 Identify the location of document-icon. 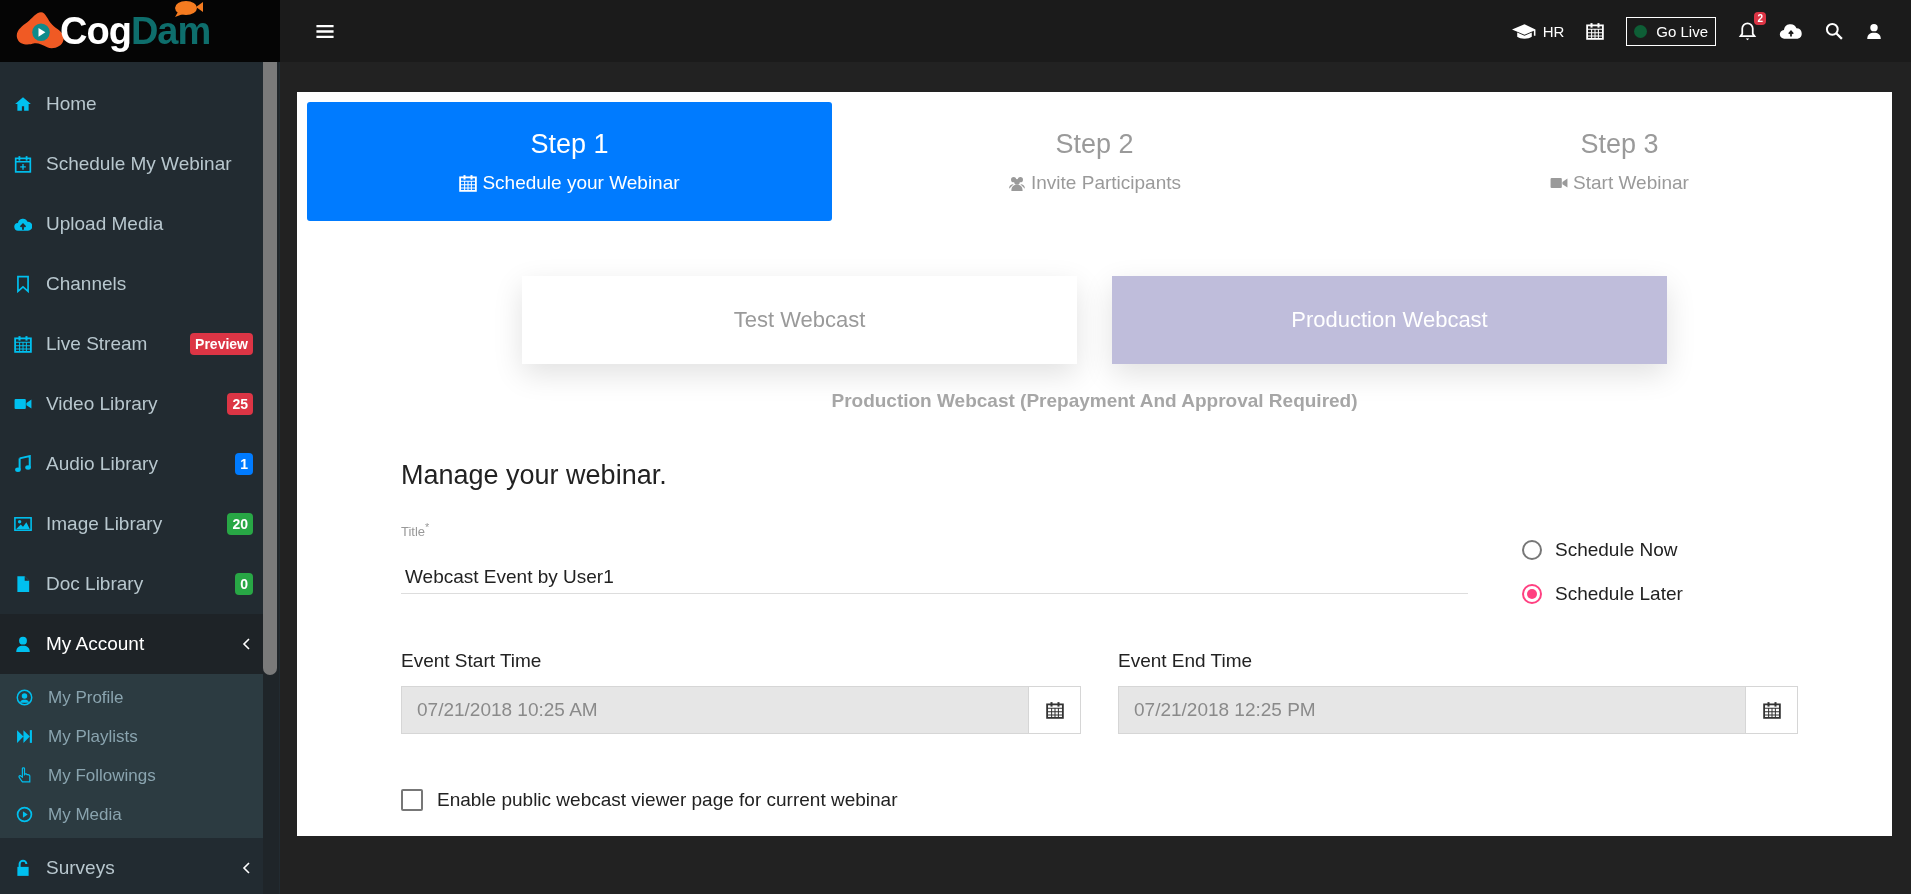
(23, 584).